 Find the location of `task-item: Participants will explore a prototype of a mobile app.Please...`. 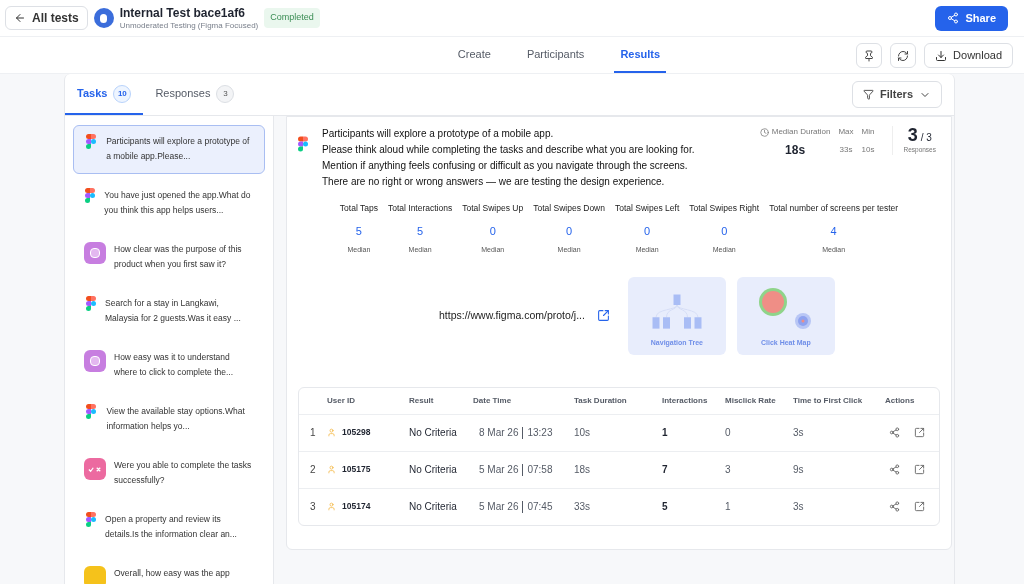

task-item: Participants will explore a prototype of a mobile app.Please... is located at coordinates (169, 149).